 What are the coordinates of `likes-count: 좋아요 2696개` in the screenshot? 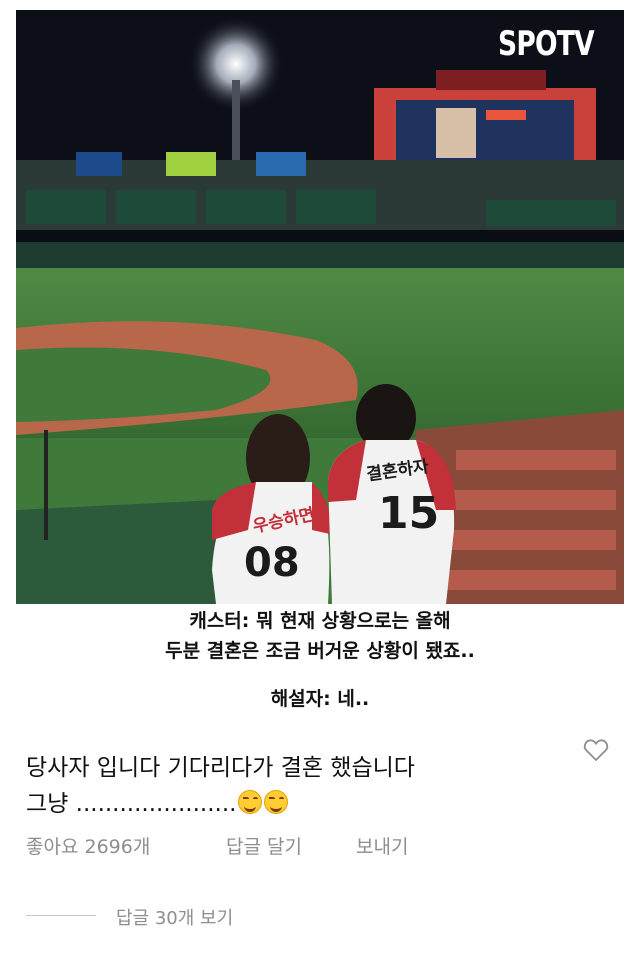 It's located at (88, 845).